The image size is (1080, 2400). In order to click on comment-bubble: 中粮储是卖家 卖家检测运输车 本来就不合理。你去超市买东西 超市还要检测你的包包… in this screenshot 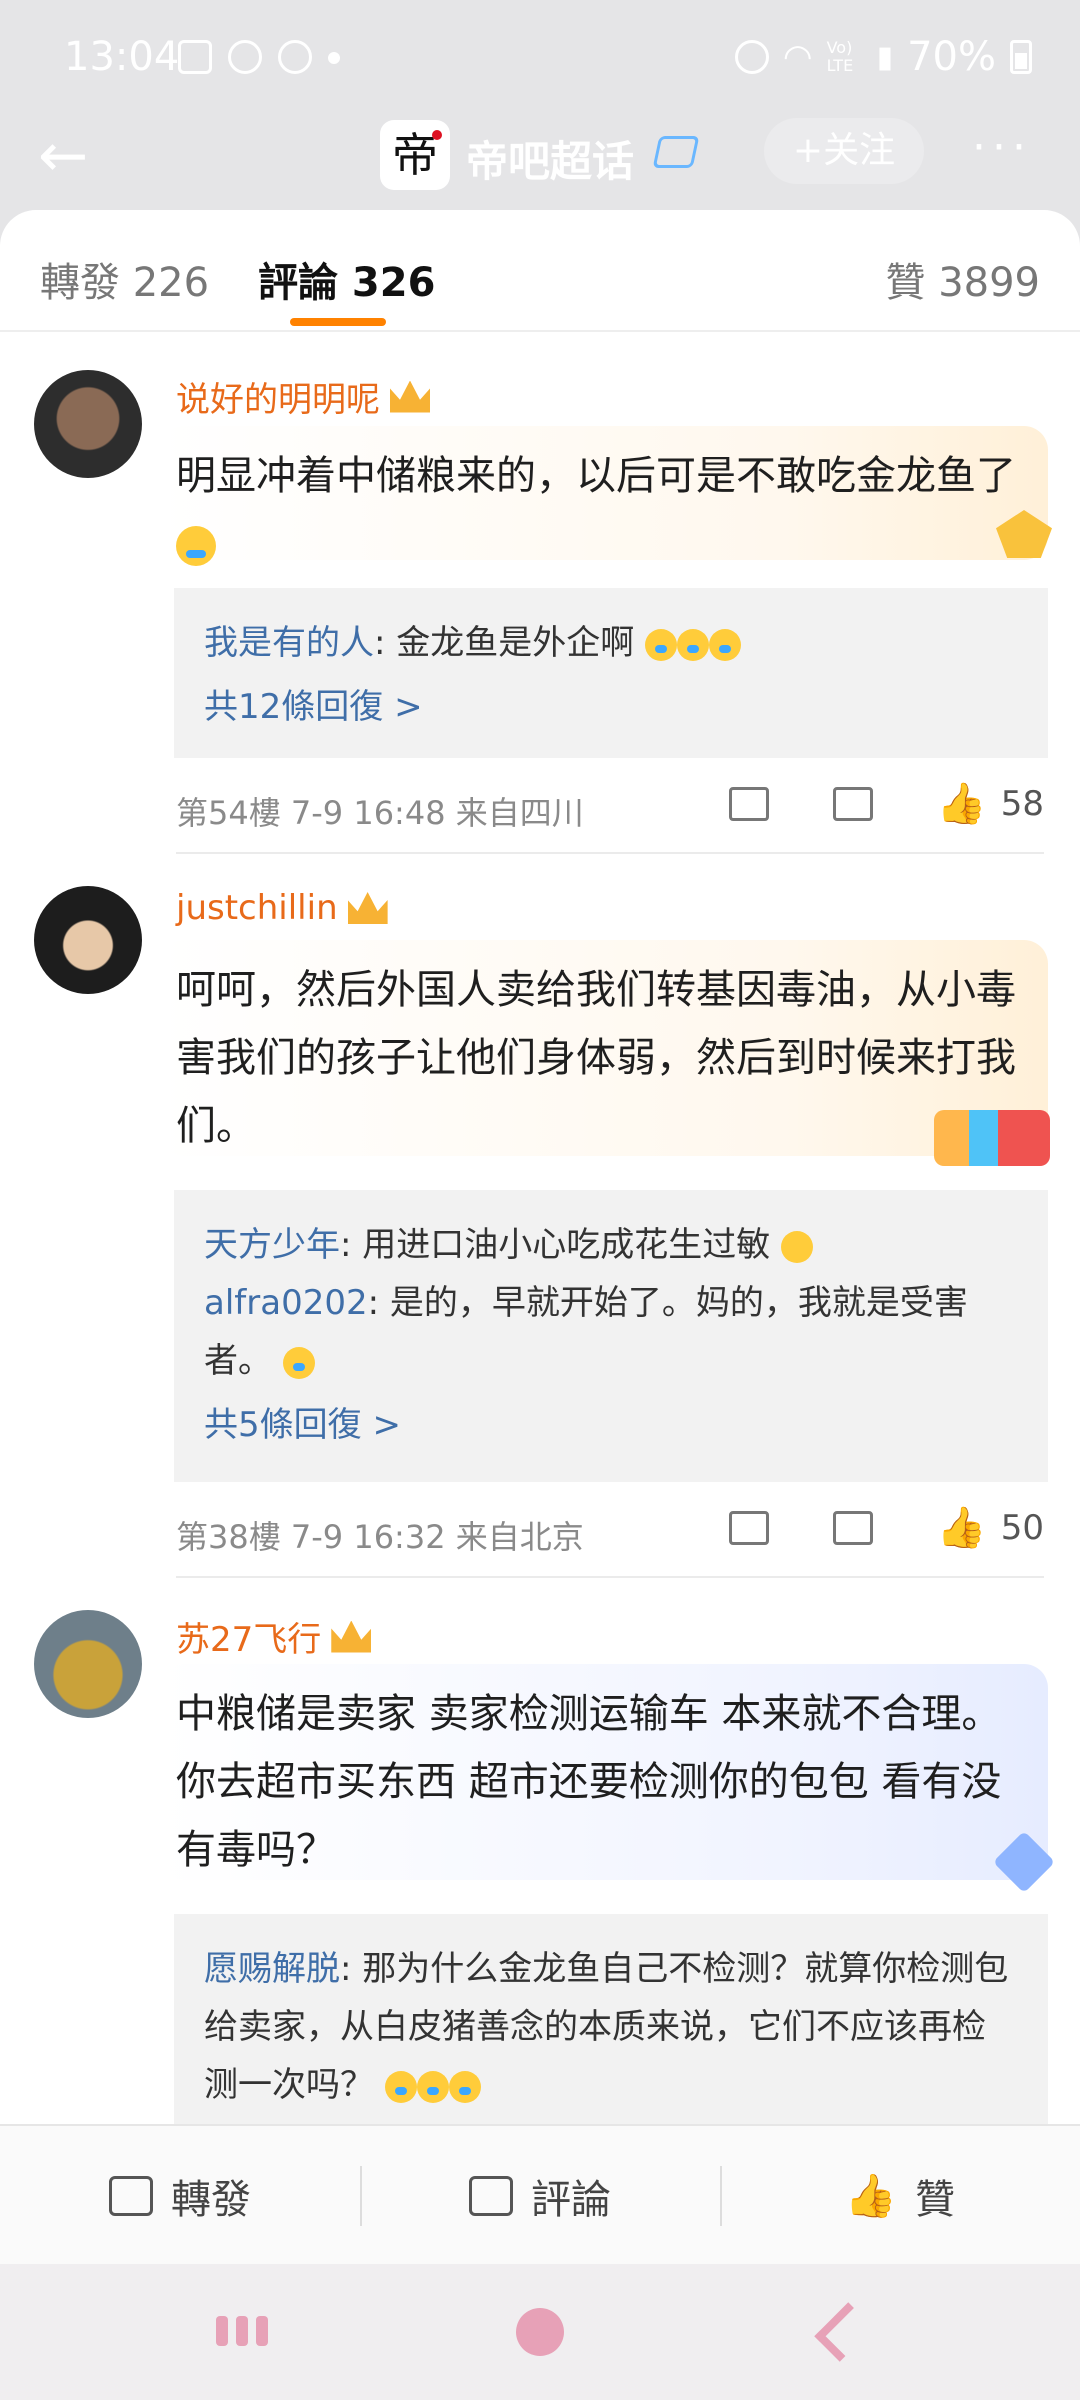, I will do `click(604, 1772)`.